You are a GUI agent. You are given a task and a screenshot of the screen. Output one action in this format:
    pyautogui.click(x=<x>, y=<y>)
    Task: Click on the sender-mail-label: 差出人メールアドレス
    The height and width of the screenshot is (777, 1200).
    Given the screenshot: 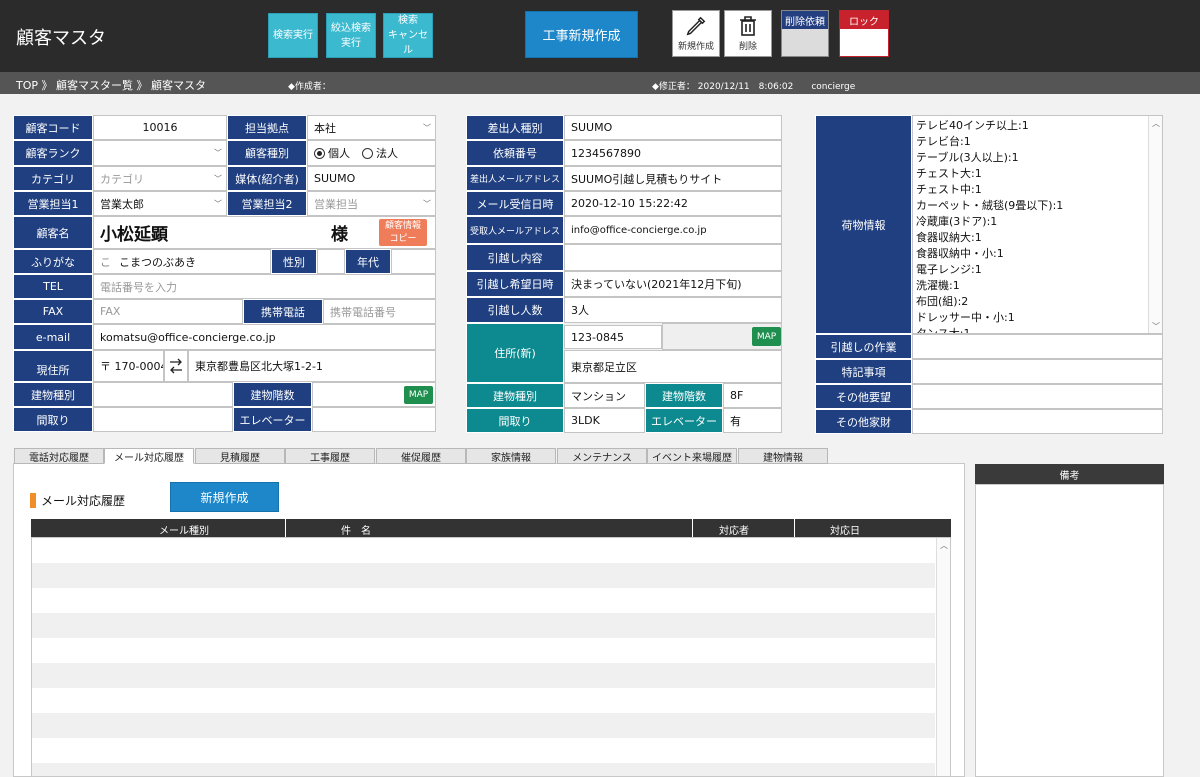 What is the action you would take?
    pyautogui.click(x=515, y=178)
    